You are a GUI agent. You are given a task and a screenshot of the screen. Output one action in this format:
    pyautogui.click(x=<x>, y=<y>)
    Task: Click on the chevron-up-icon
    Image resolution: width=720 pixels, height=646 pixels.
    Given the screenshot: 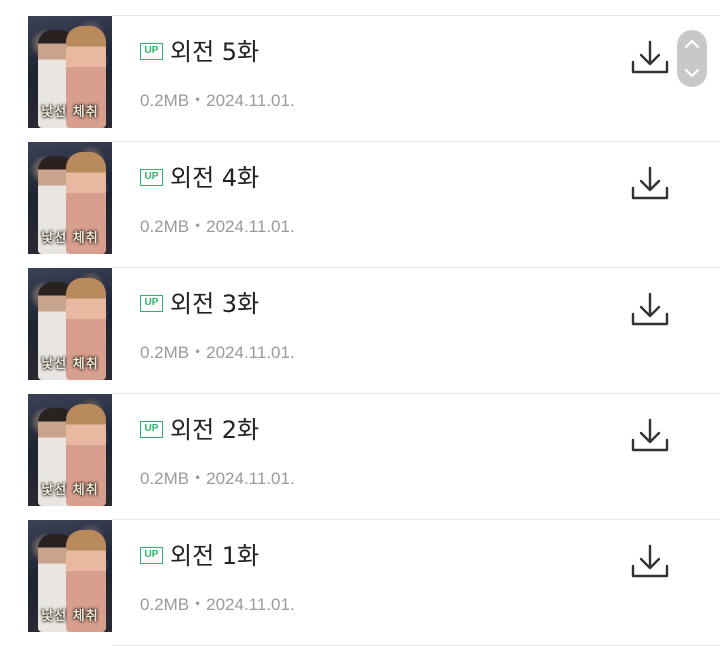 What is the action you would take?
    pyautogui.click(x=692, y=44)
    